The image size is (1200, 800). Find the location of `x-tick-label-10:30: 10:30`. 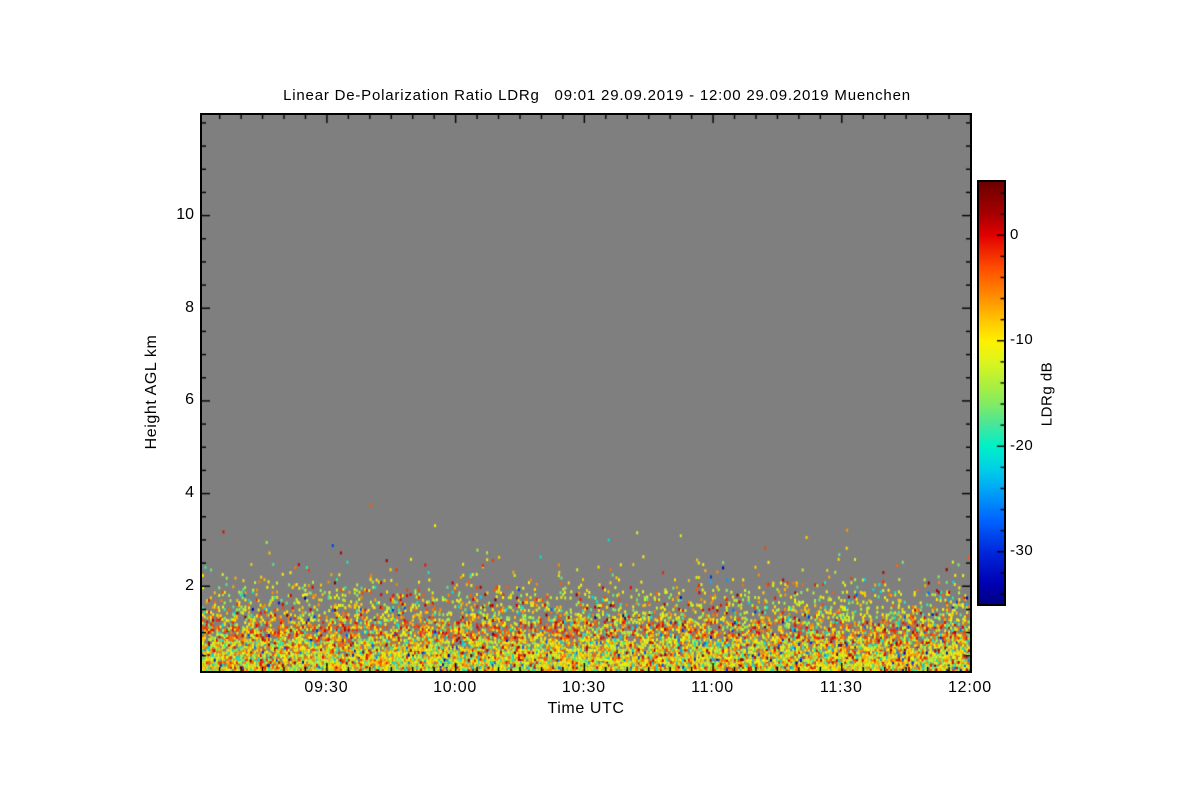

x-tick-label-10:30: 10:30 is located at coordinates (583, 687).